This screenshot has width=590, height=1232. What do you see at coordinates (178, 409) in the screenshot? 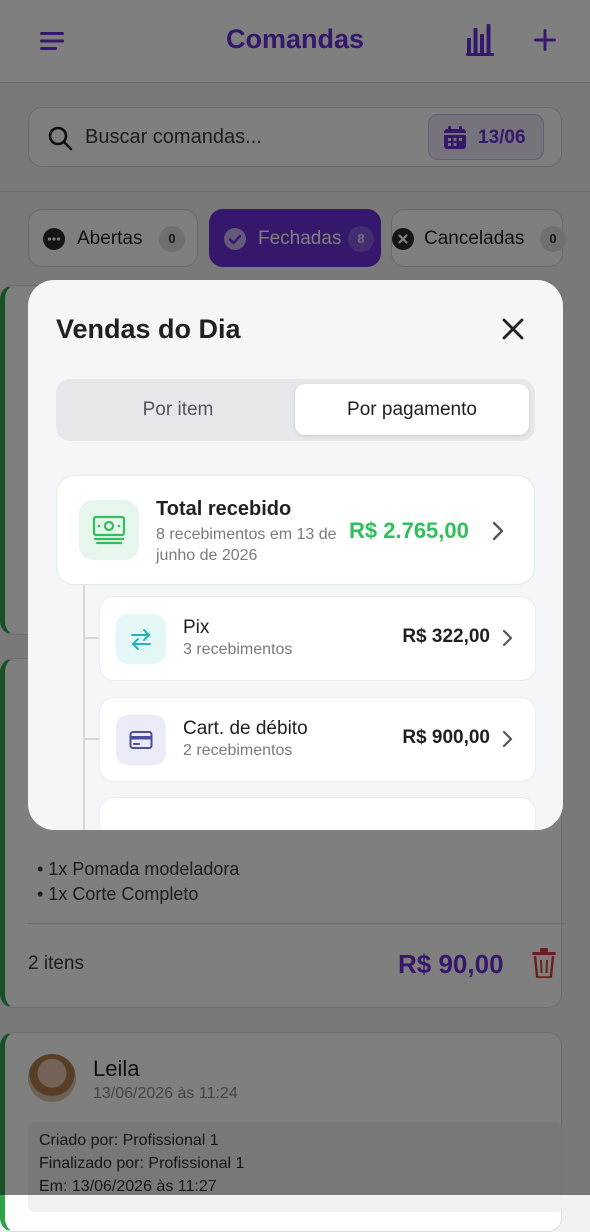
I see `tab-por-item: Por item` at bounding box center [178, 409].